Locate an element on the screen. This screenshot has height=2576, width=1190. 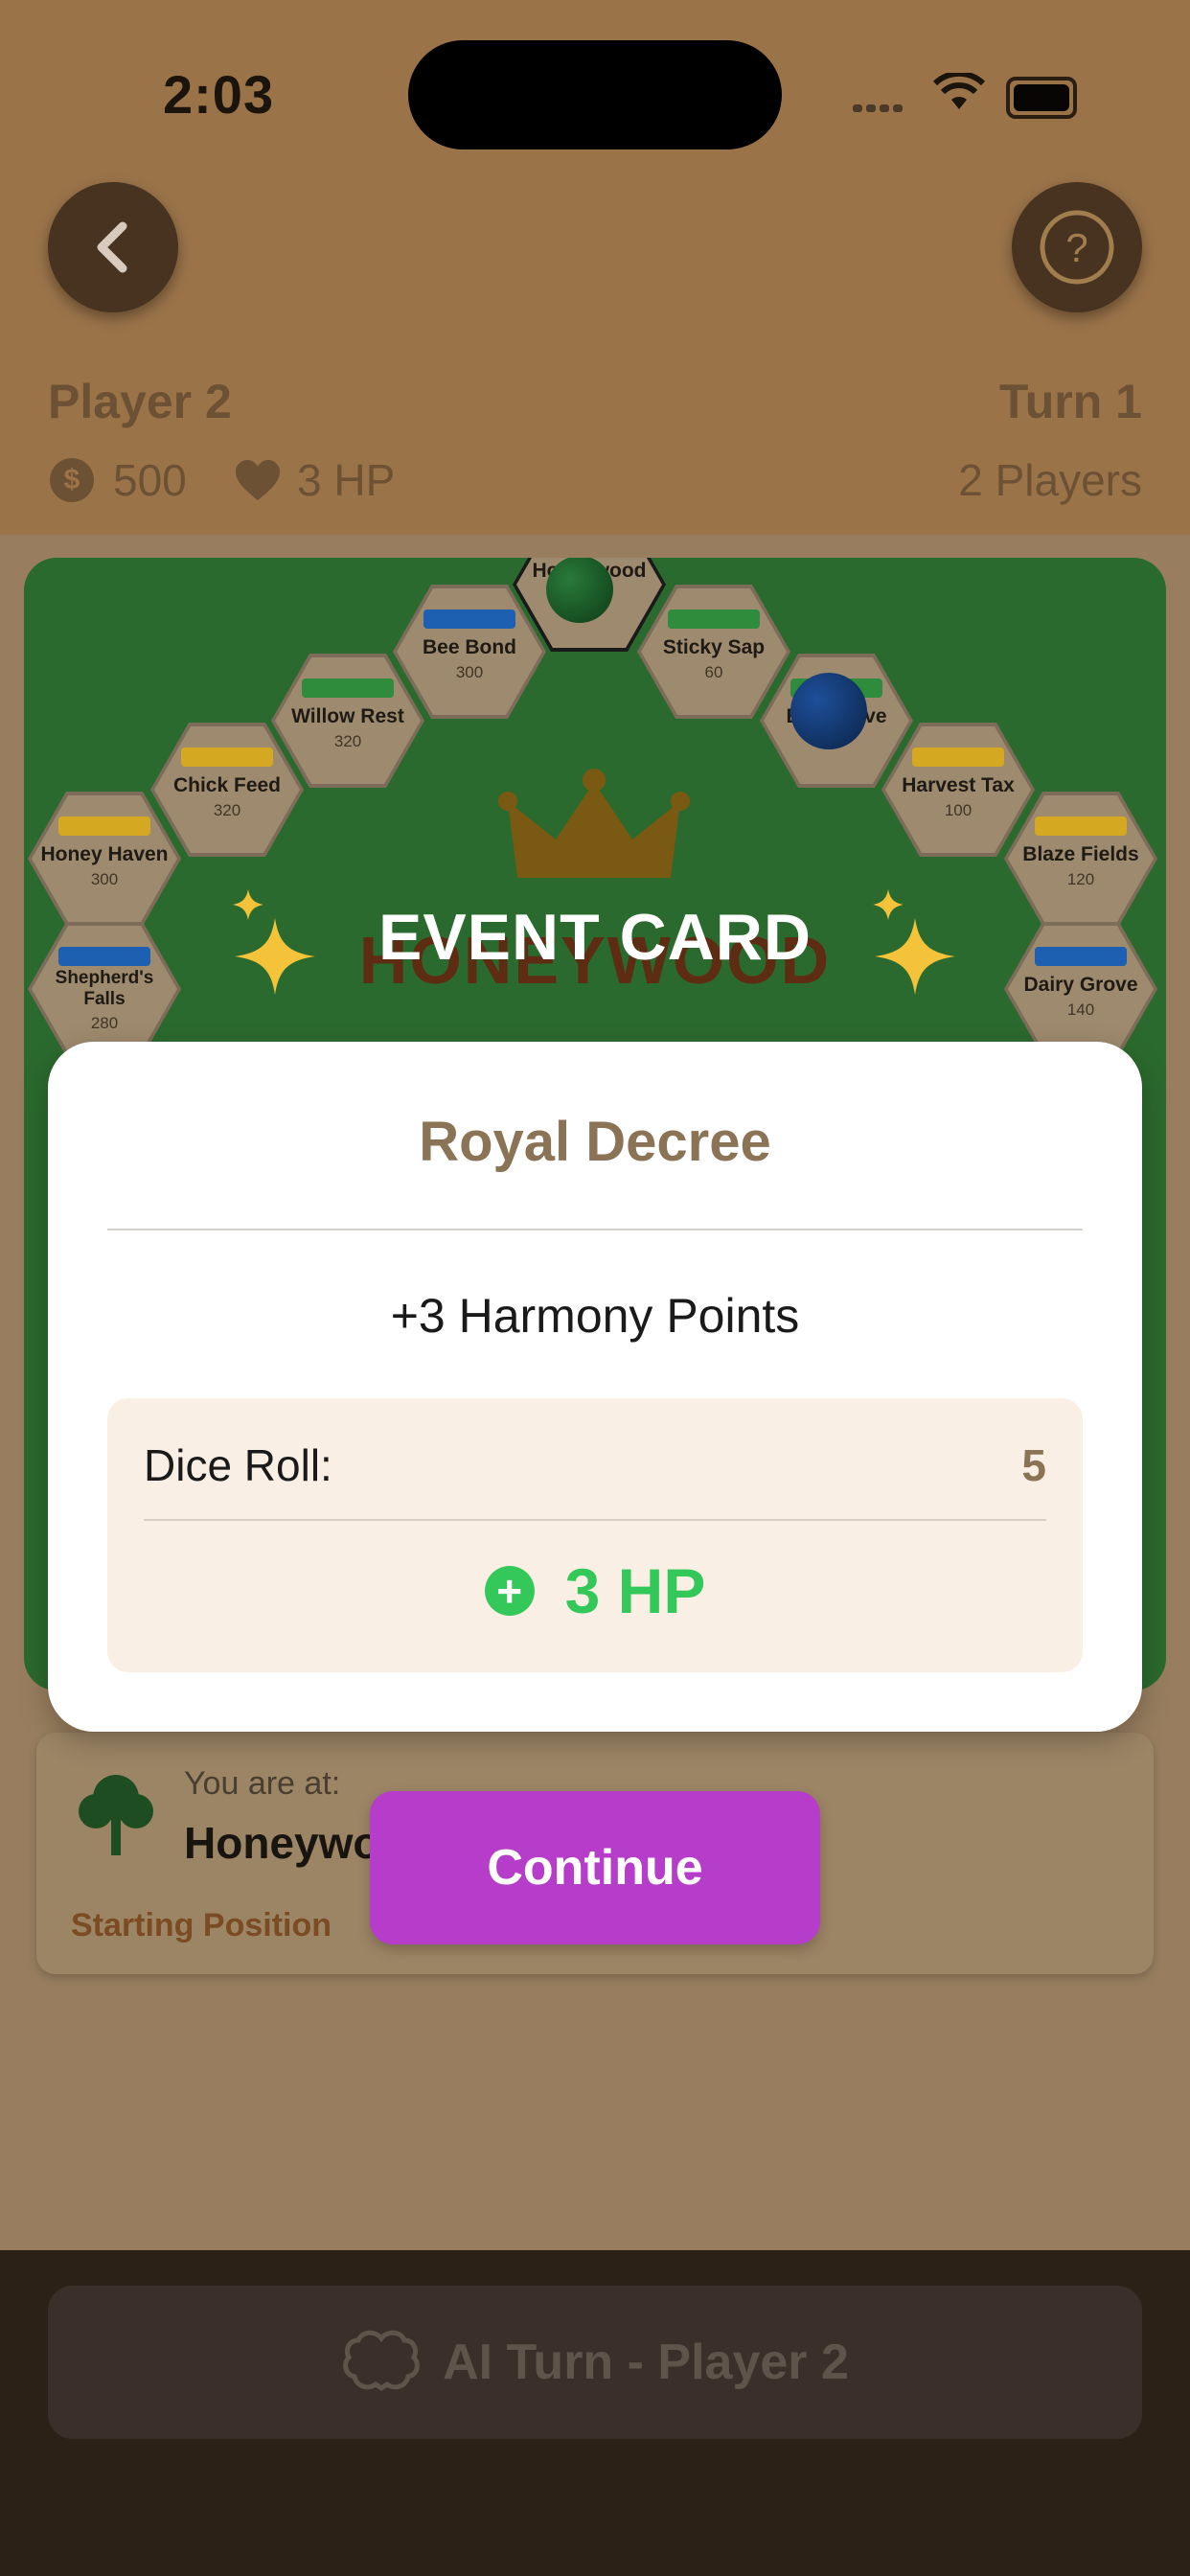
tile-price: 300 is located at coordinates (105, 879).